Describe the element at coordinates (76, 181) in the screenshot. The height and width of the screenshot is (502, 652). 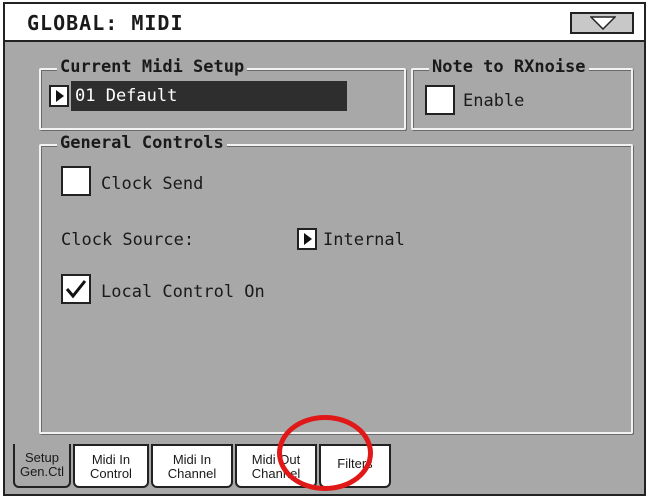
I see `clock-send-checkbox` at that location.